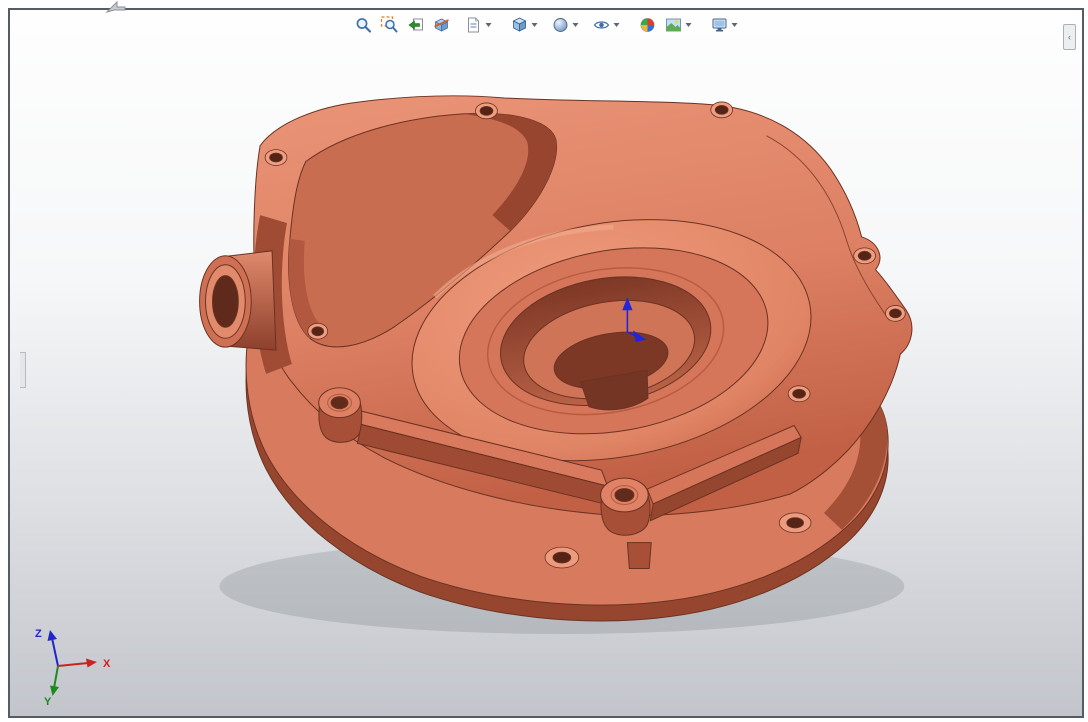  Describe the element at coordinates (48, 701) in the screenshot. I see `triad-y-label: Y` at that location.